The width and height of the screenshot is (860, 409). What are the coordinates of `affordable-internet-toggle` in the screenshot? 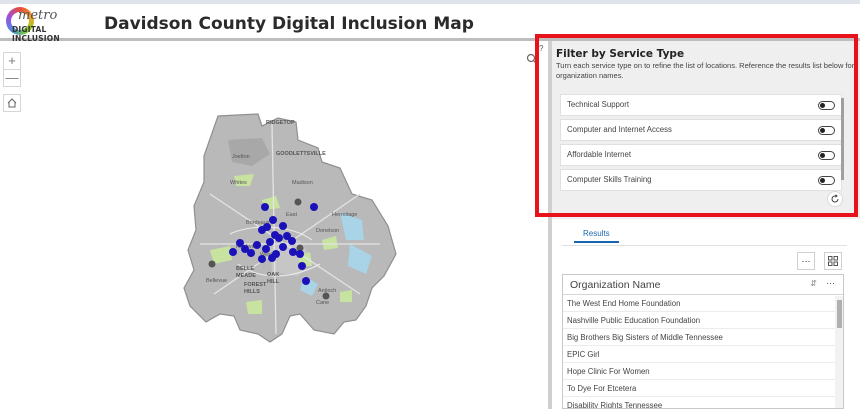 It's located at (826, 155).